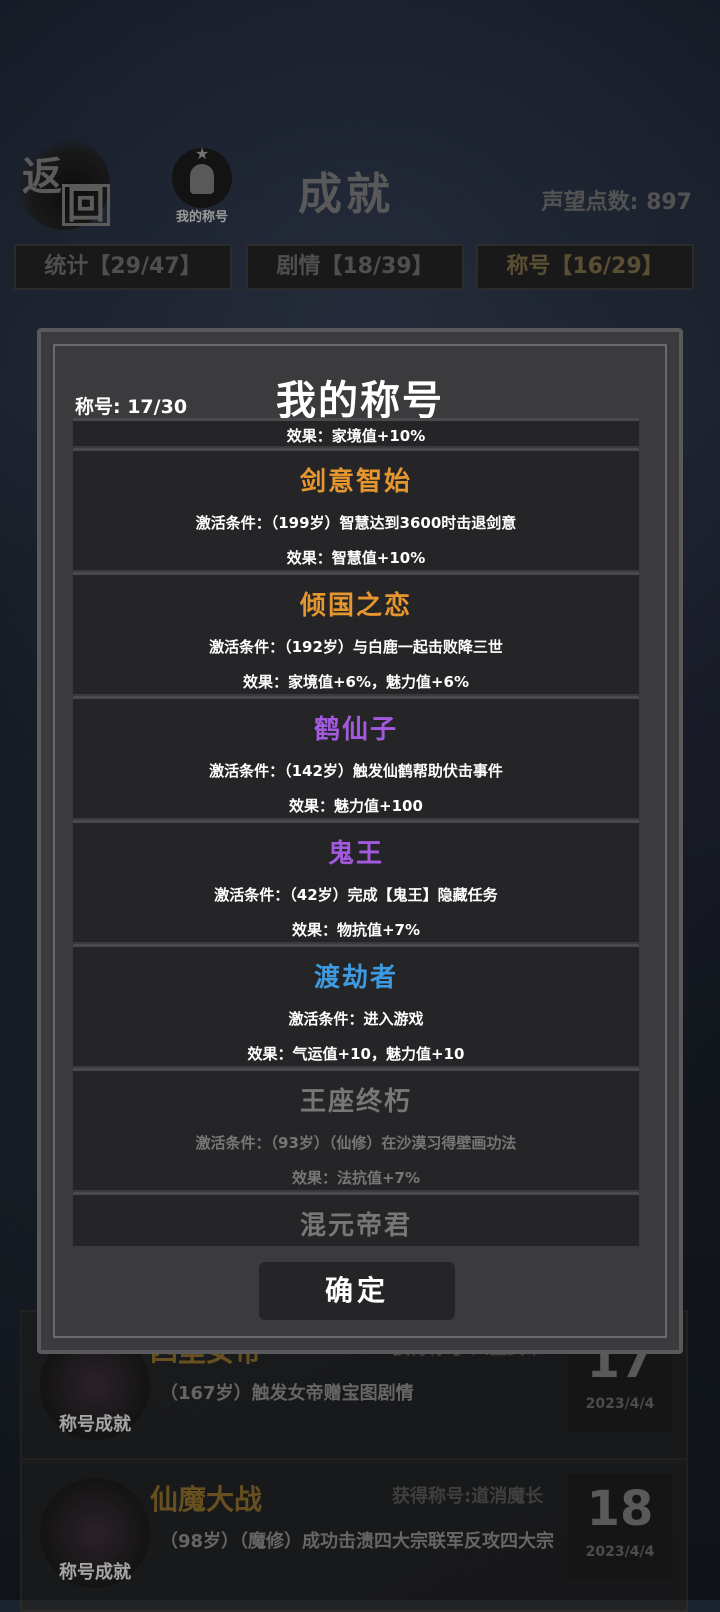 This screenshot has width=720, height=1612. What do you see at coordinates (356, 1005) in the screenshot?
I see `title-card: 渡劫者 激活条件：进入游戏 效果：气运值+10，魅力值+10` at bounding box center [356, 1005].